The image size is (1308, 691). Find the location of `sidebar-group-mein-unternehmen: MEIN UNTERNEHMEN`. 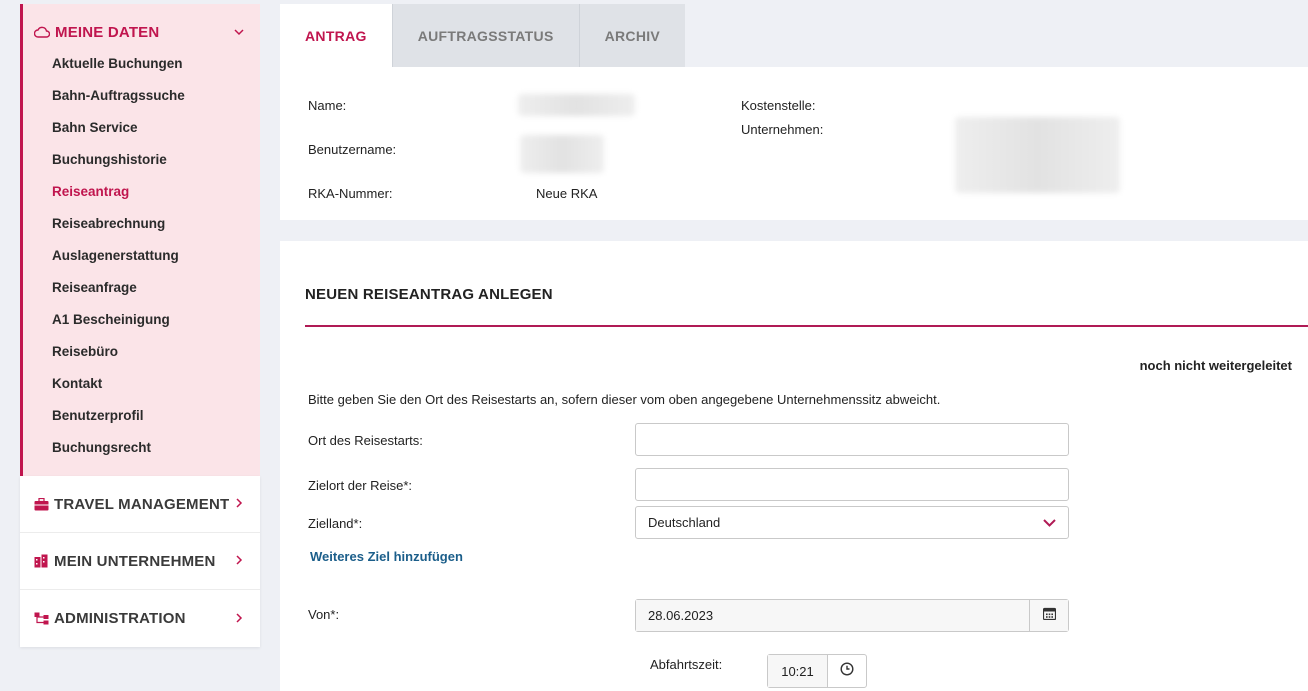

sidebar-group-mein-unternehmen: MEIN UNTERNEHMEN is located at coordinates (140, 561).